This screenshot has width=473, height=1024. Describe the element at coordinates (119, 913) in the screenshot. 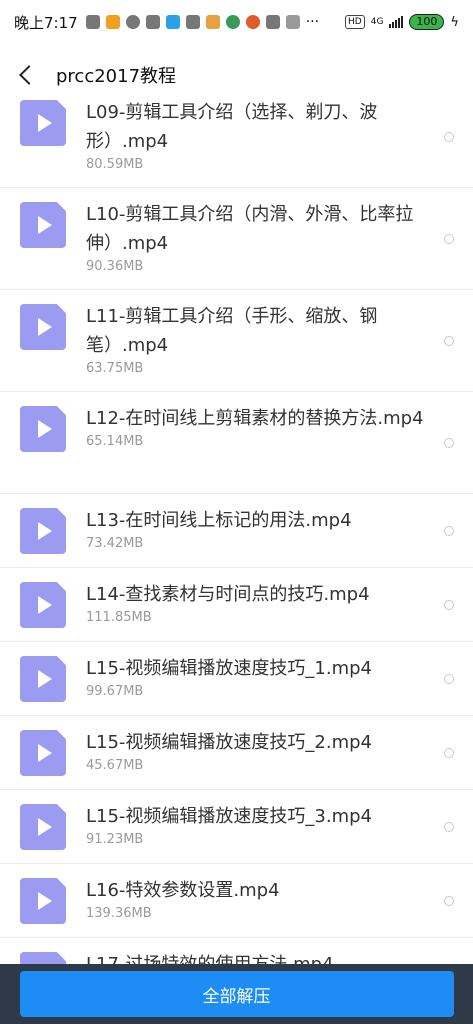

I see `file-size: 139.36MB` at that location.